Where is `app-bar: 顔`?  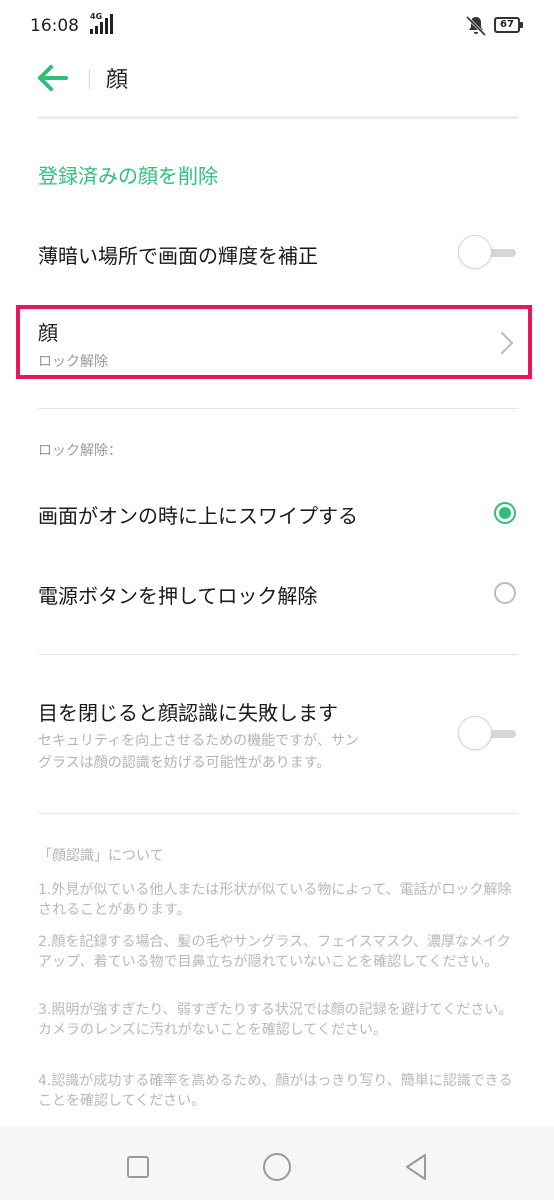
app-bar: 顔 is located at coordinates (277, 82).